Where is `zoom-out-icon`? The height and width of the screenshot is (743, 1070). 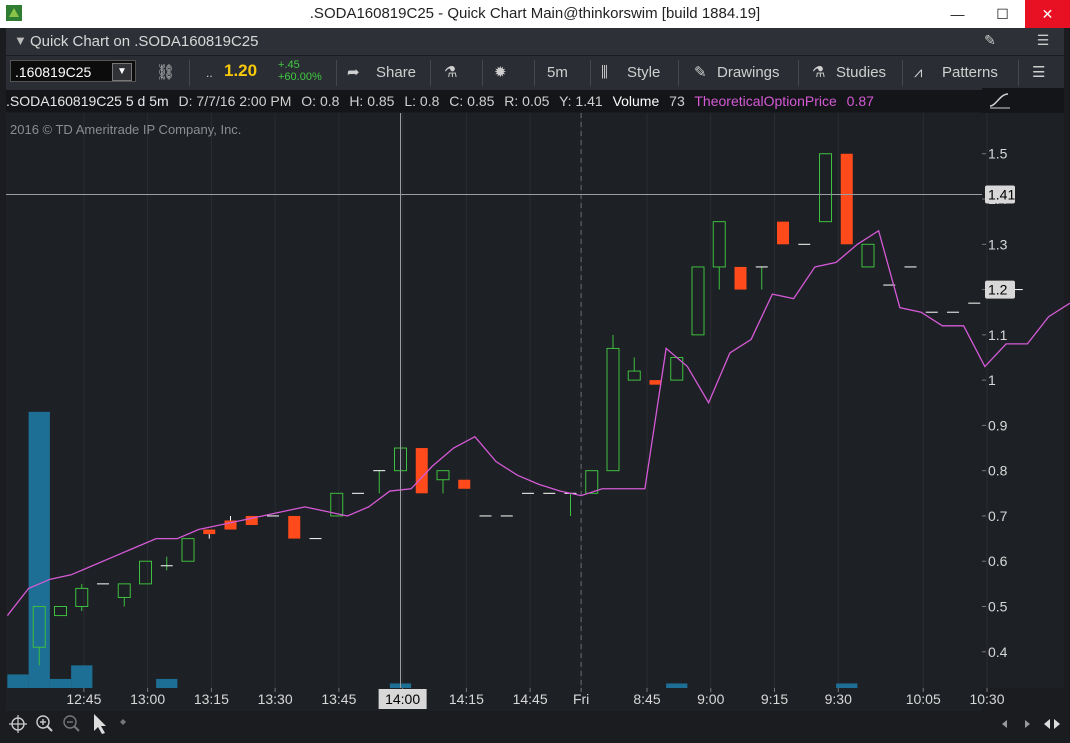
zoom-out-icon is located at coordinates (71, 723).